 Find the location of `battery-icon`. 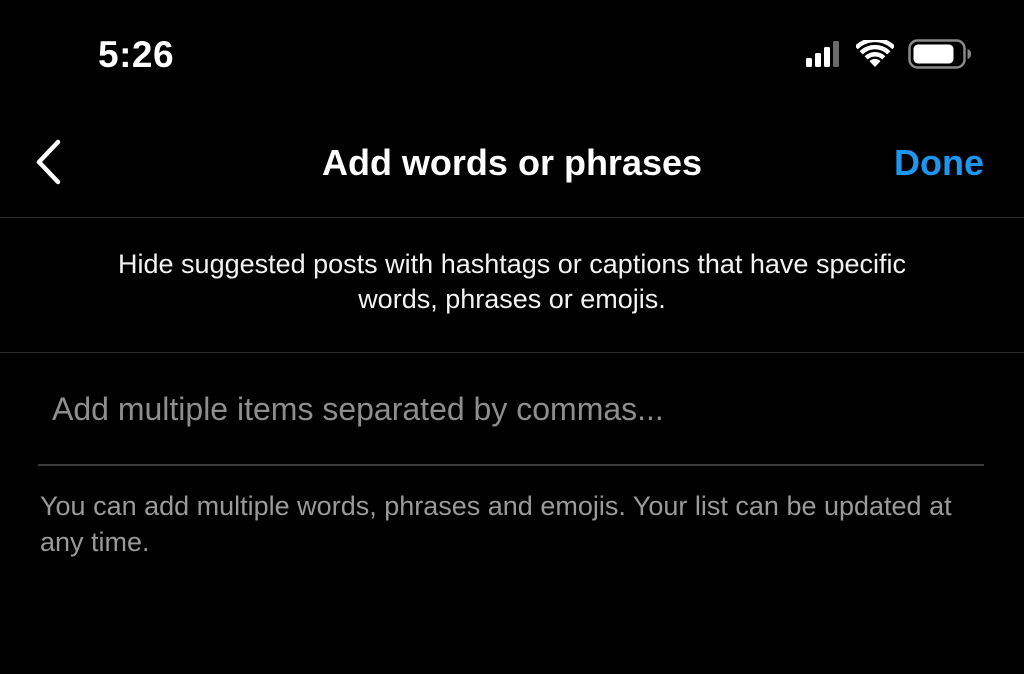

battery-icon is located at coordinates (940, 56).